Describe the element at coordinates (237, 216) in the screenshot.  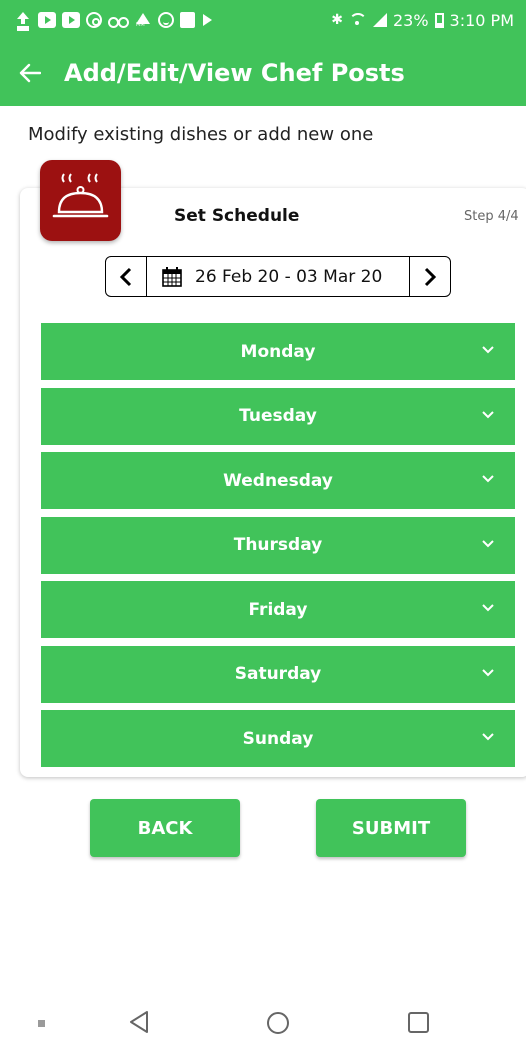
I see `card-title: Set Schedule` at that location.